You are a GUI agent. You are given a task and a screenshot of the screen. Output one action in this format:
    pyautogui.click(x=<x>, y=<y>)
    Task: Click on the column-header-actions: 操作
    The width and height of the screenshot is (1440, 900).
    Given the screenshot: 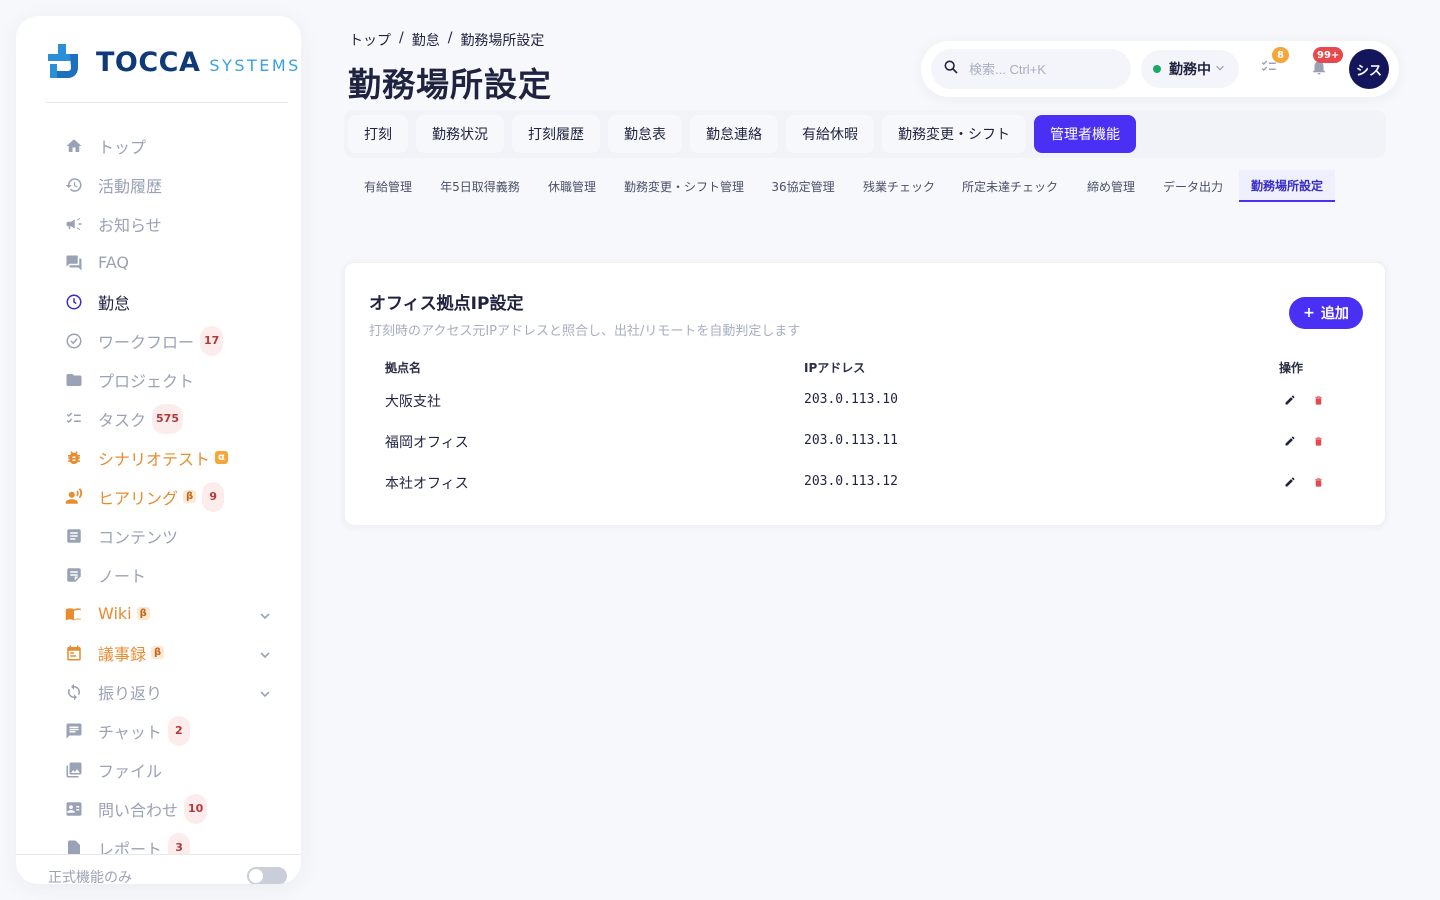 What is the action you would take?
    pyautogui.click(x=1291, y=368)
    